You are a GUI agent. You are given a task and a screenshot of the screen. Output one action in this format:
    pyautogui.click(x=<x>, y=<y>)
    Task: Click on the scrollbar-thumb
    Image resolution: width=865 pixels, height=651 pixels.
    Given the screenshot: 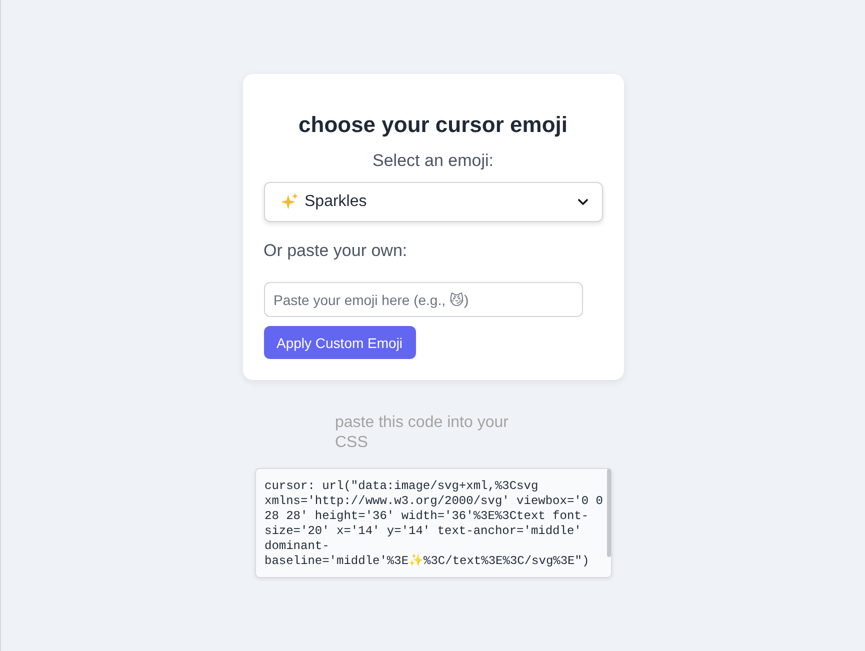 What is the action you would take?
    pyautogui.click(x=608, y=513)
    